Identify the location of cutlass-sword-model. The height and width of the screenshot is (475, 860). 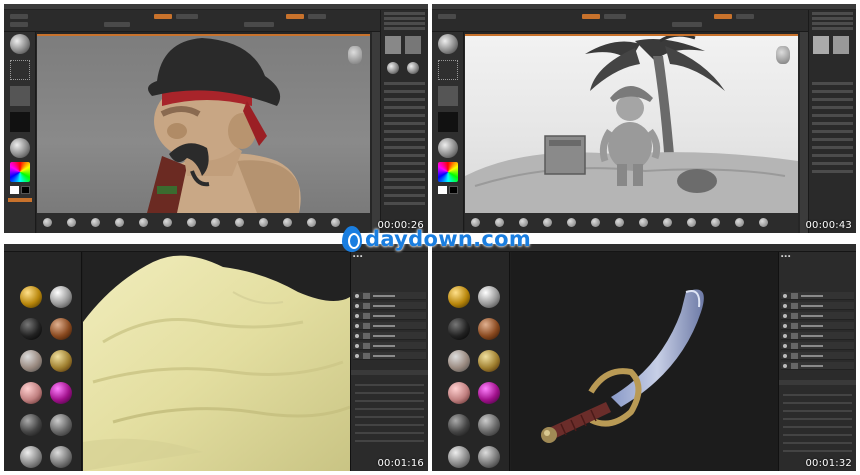
(622, 366).